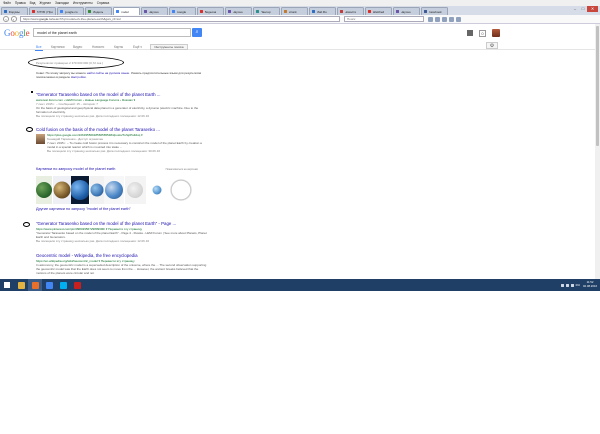 The height and width of the screenshot is (434, 600). Describe the element at coordinates (430, 19) in the screenshot. I see `bookmark-star-icon` at that location.